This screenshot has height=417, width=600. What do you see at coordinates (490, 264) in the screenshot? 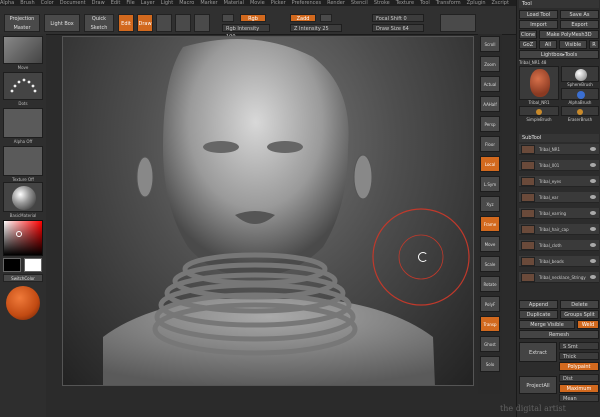
I see `view-button-scale: Scale` at bounding box center [490, 264].